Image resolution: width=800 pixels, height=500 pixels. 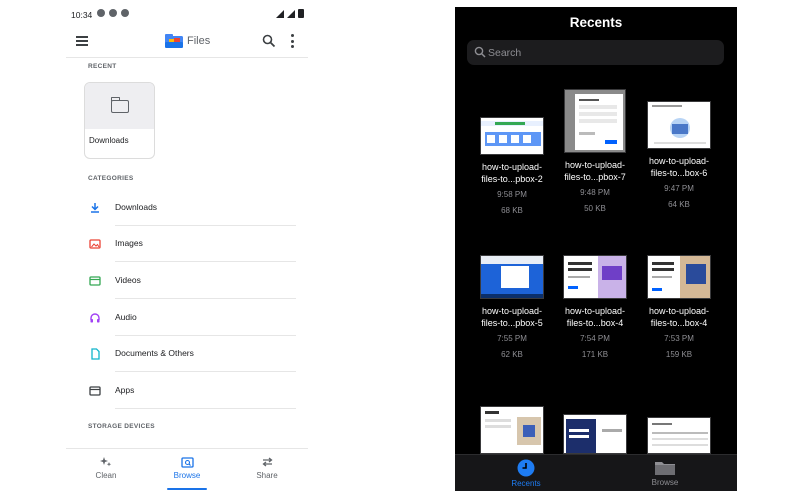 What do you see at coordinates (292, 41) in the screenshot?
I see `more-options-icon` at bounding box center [292, 41].